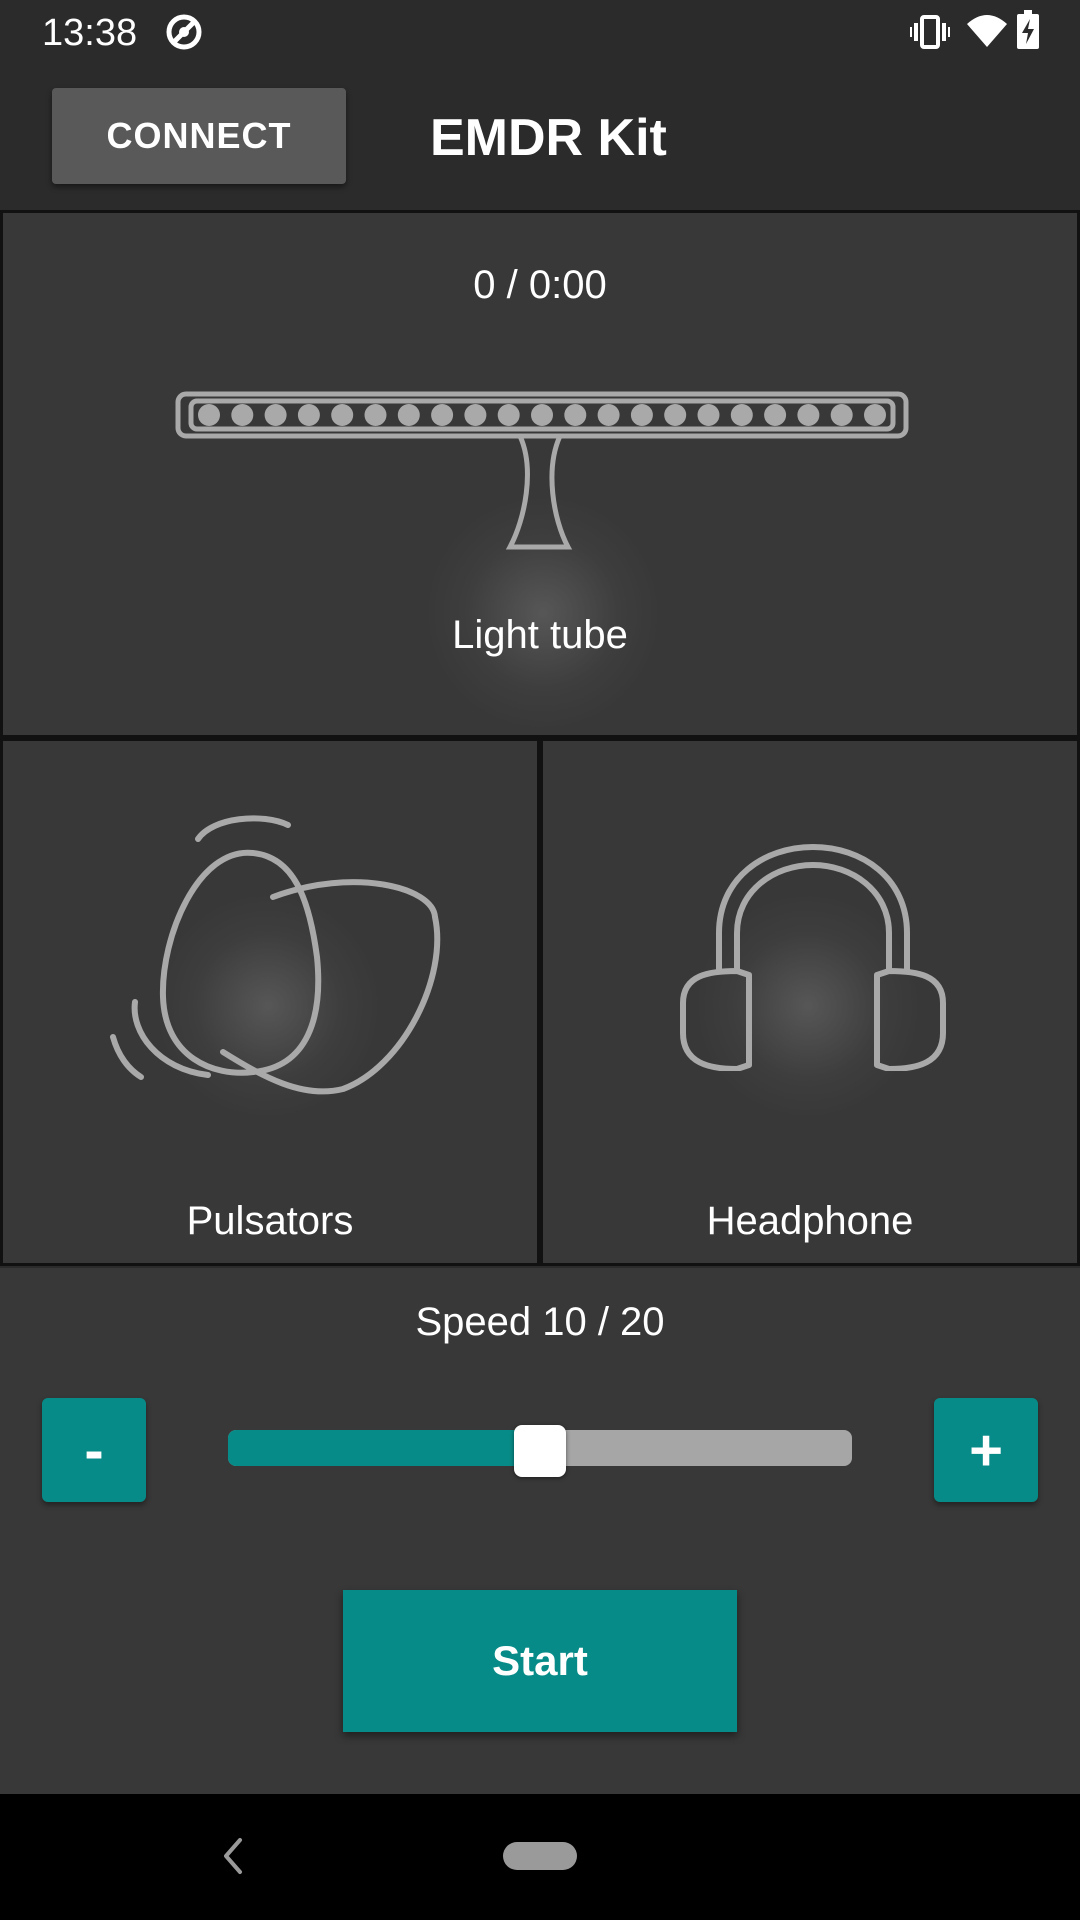 Image resolution: width=1080 pixels, height=1920 pixels. Describe the element at coordinates (930, 34) in the screenshot. I see `vibrate-icon` at that location.